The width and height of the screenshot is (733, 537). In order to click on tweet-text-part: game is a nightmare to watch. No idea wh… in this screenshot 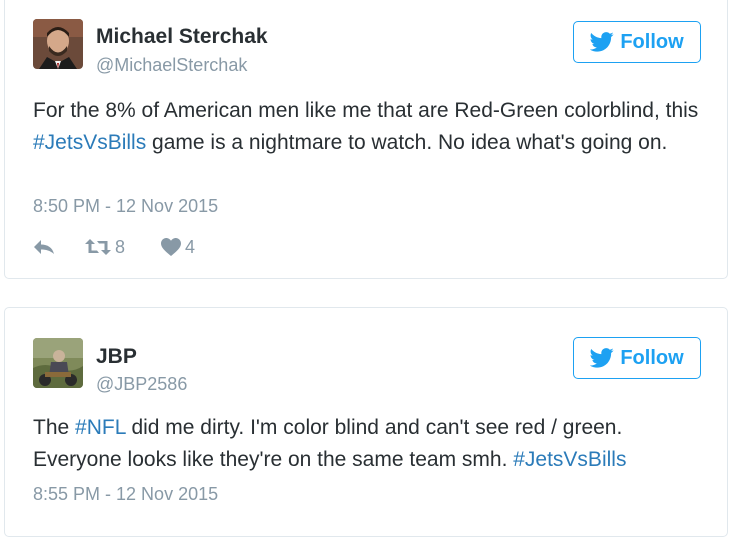, I will do `click(407, 142)`.